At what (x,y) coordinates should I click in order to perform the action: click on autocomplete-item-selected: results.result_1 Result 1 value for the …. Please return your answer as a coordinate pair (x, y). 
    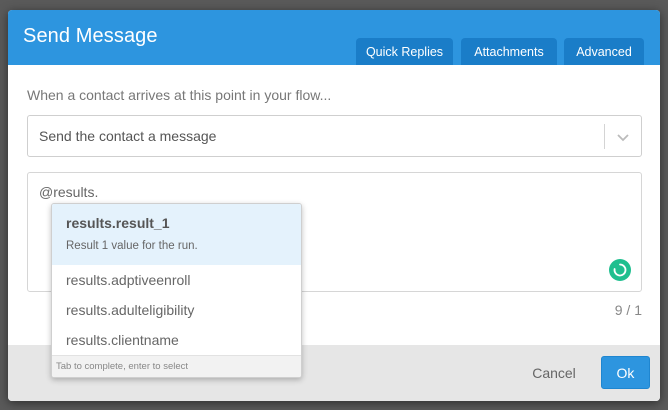
    Looking at the image, I should click on (176, 234).